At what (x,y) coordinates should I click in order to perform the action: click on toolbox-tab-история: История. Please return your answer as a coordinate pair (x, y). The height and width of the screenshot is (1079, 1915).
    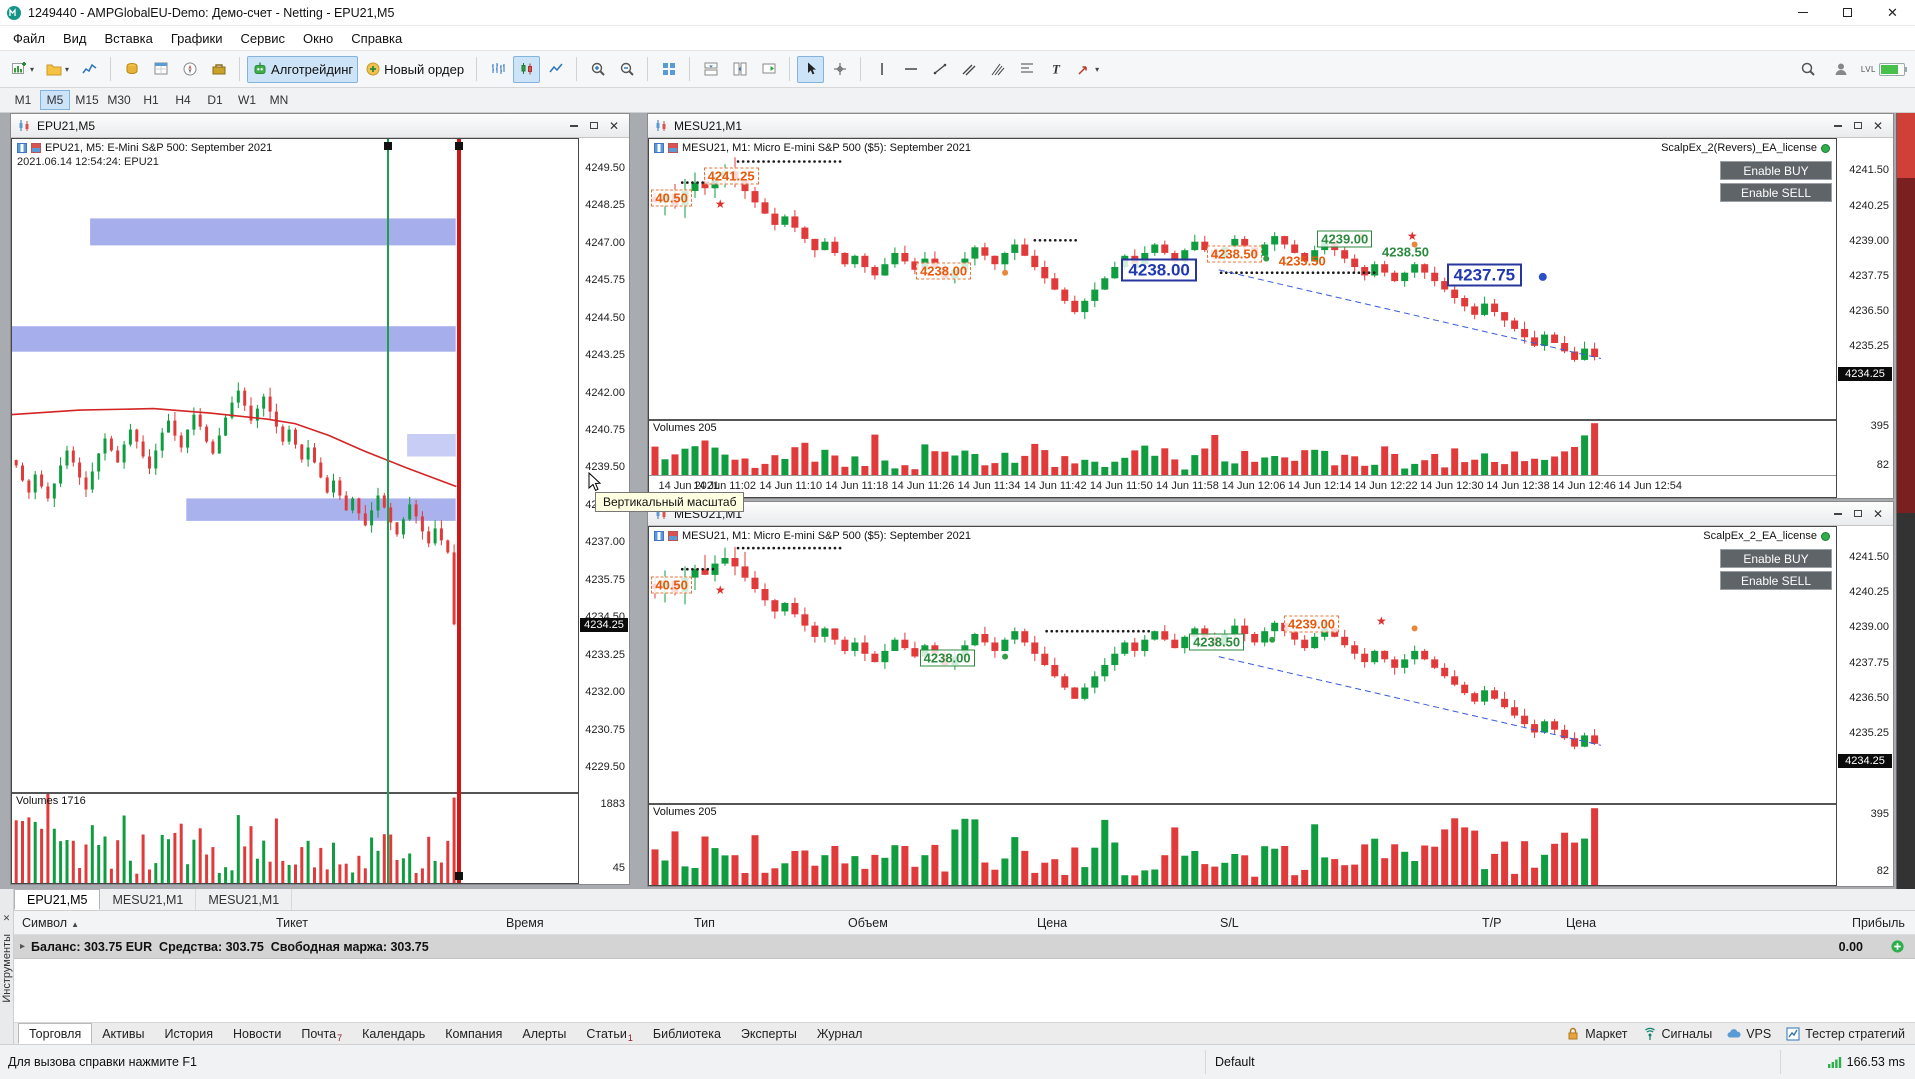
    Looking at the image, I should click on (189, 1033).